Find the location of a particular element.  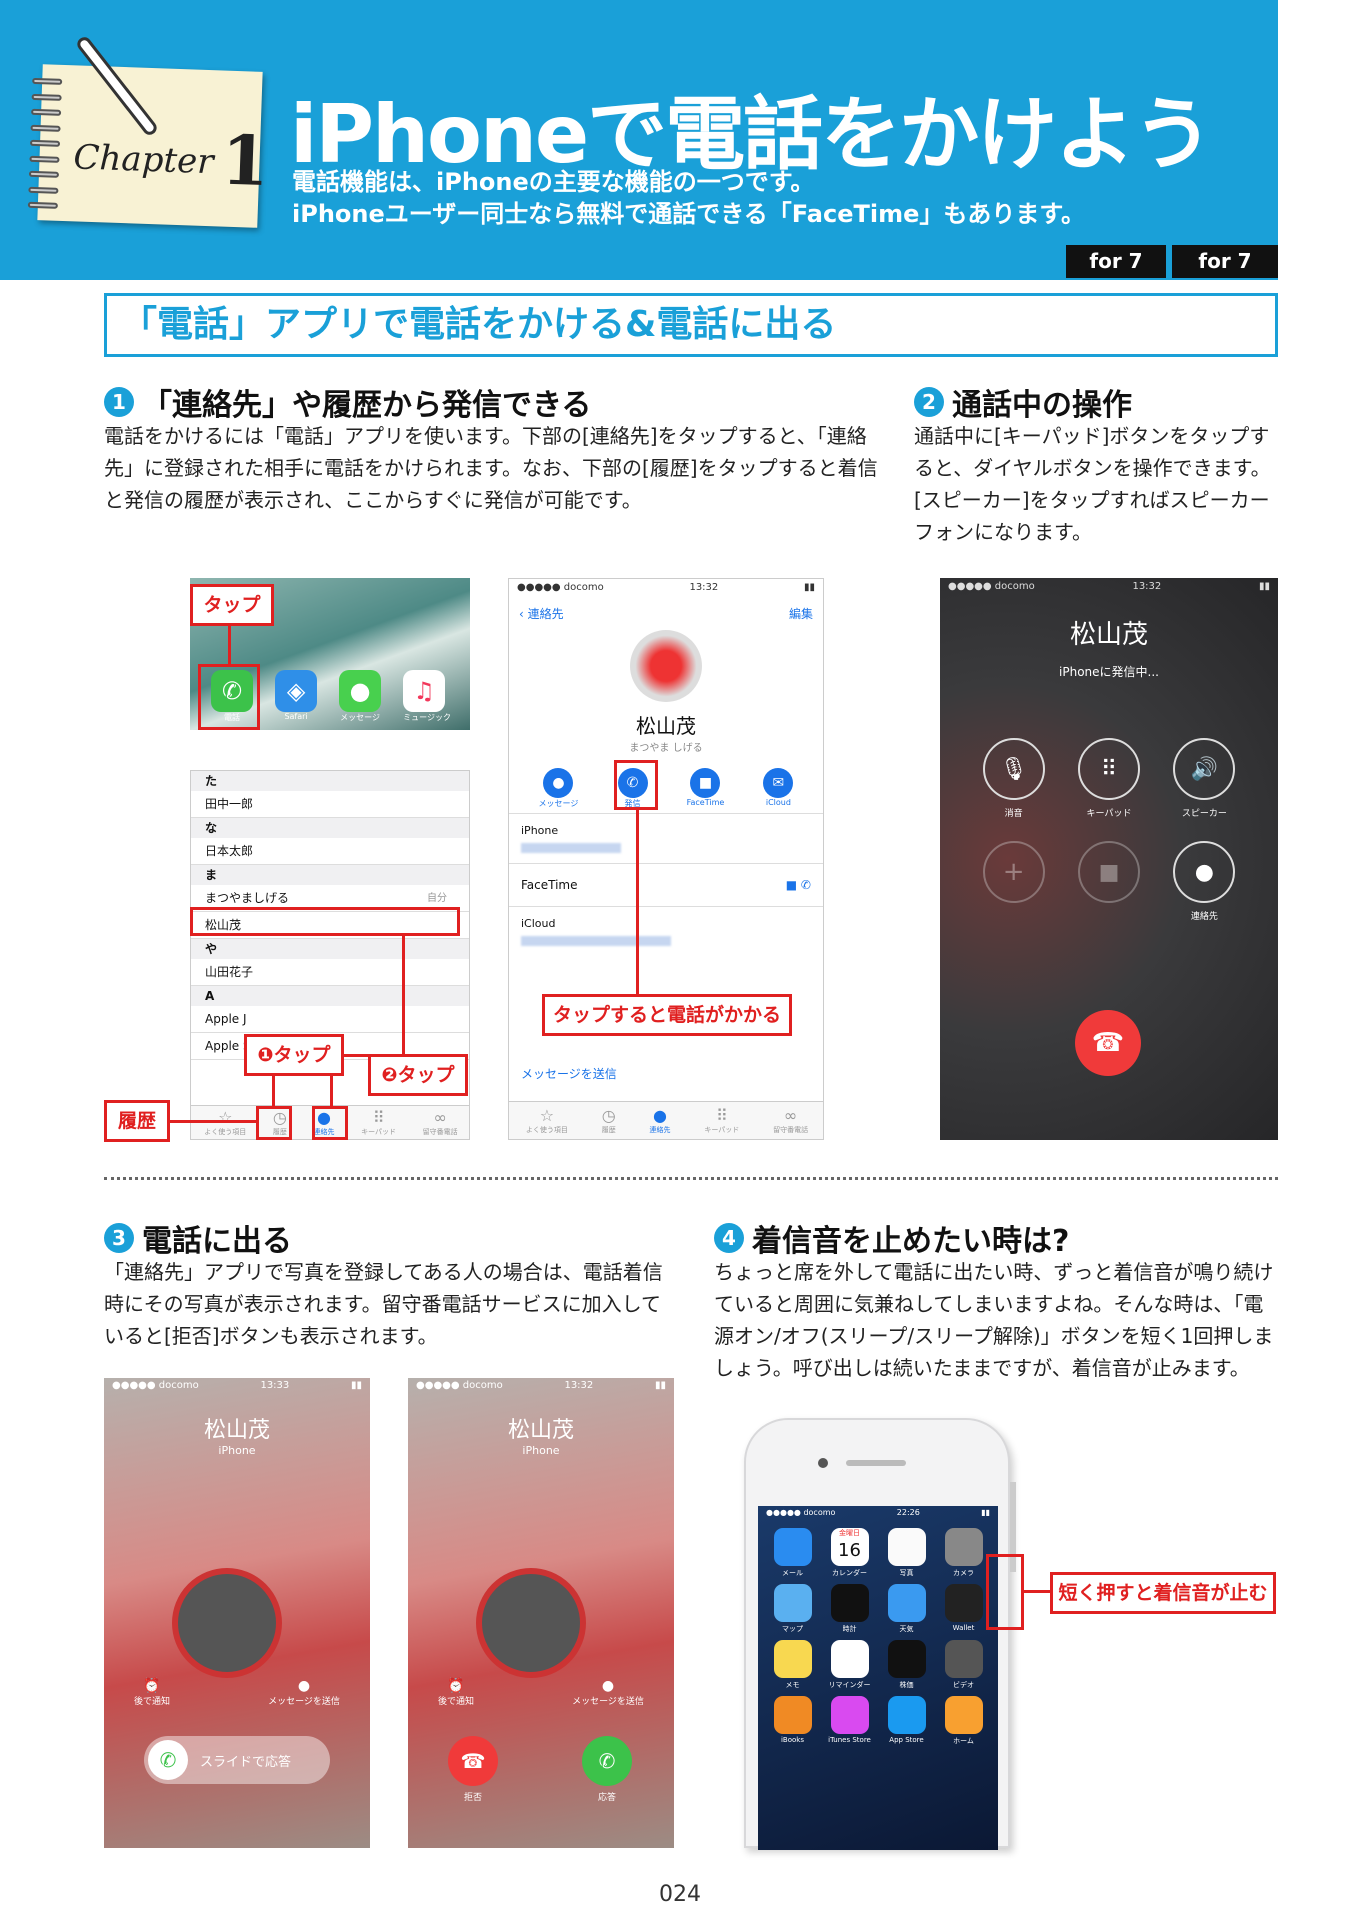

contact-row: Apple J is located at coordinates (330, 1019).